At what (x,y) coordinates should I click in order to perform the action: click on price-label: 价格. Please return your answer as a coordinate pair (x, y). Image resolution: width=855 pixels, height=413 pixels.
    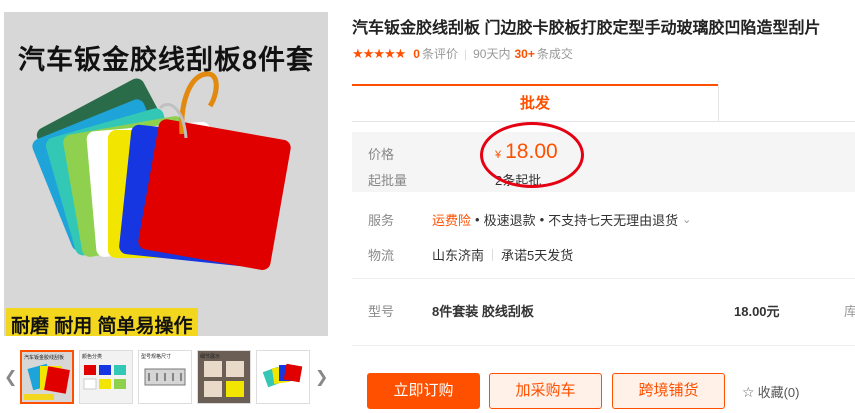
    Looking at the image, I should click on (381, 154).